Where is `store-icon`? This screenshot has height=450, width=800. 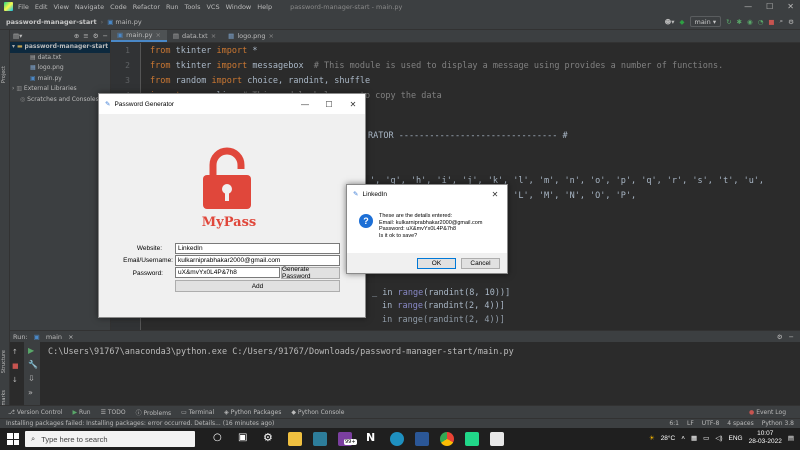
store-icon is located at coordinates (320, 439).